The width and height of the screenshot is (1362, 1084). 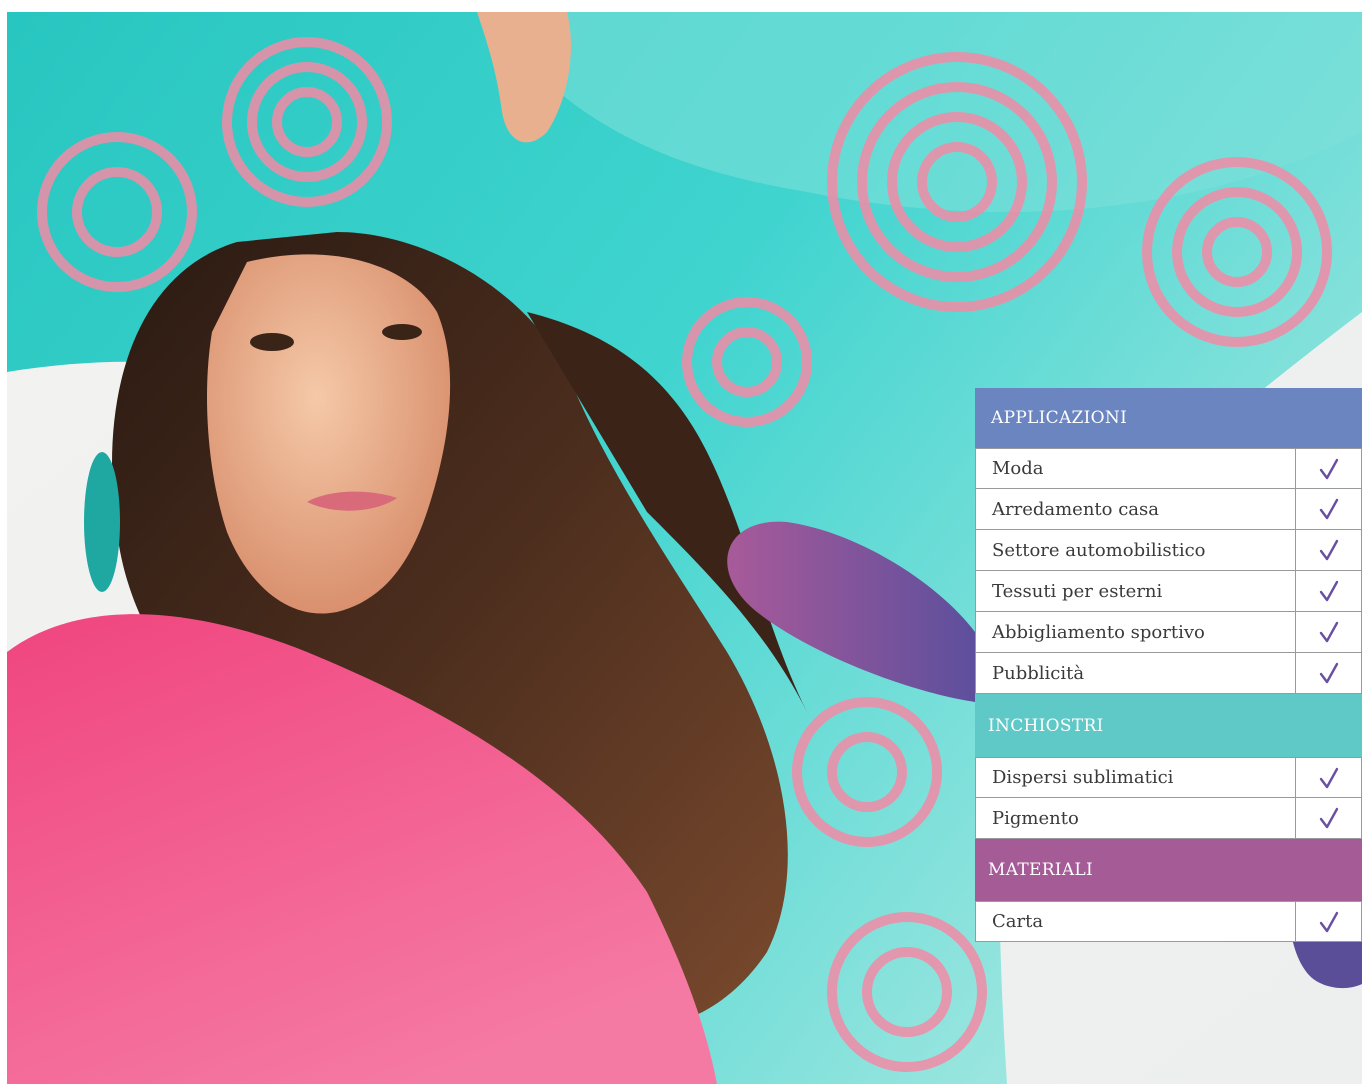 I want to click on row-label: Abbigliamento sportivo, so click(x=1098, y=632).